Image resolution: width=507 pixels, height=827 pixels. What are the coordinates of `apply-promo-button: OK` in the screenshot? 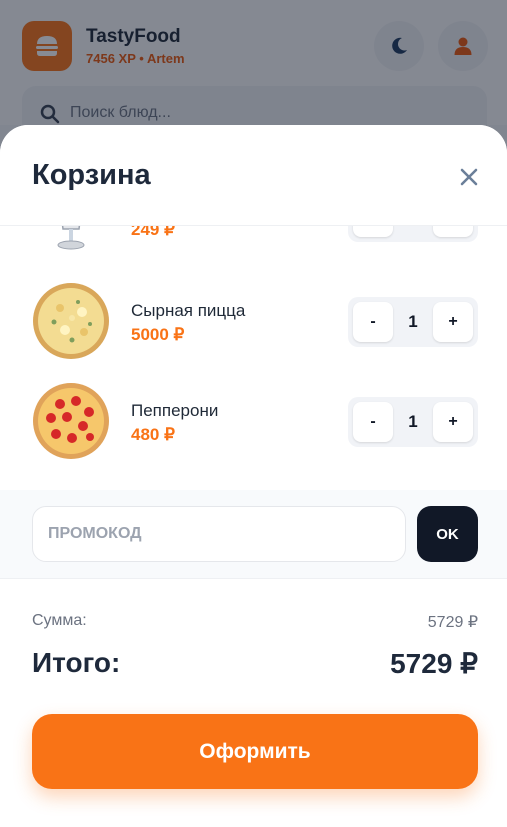 It's located at (447, 534).